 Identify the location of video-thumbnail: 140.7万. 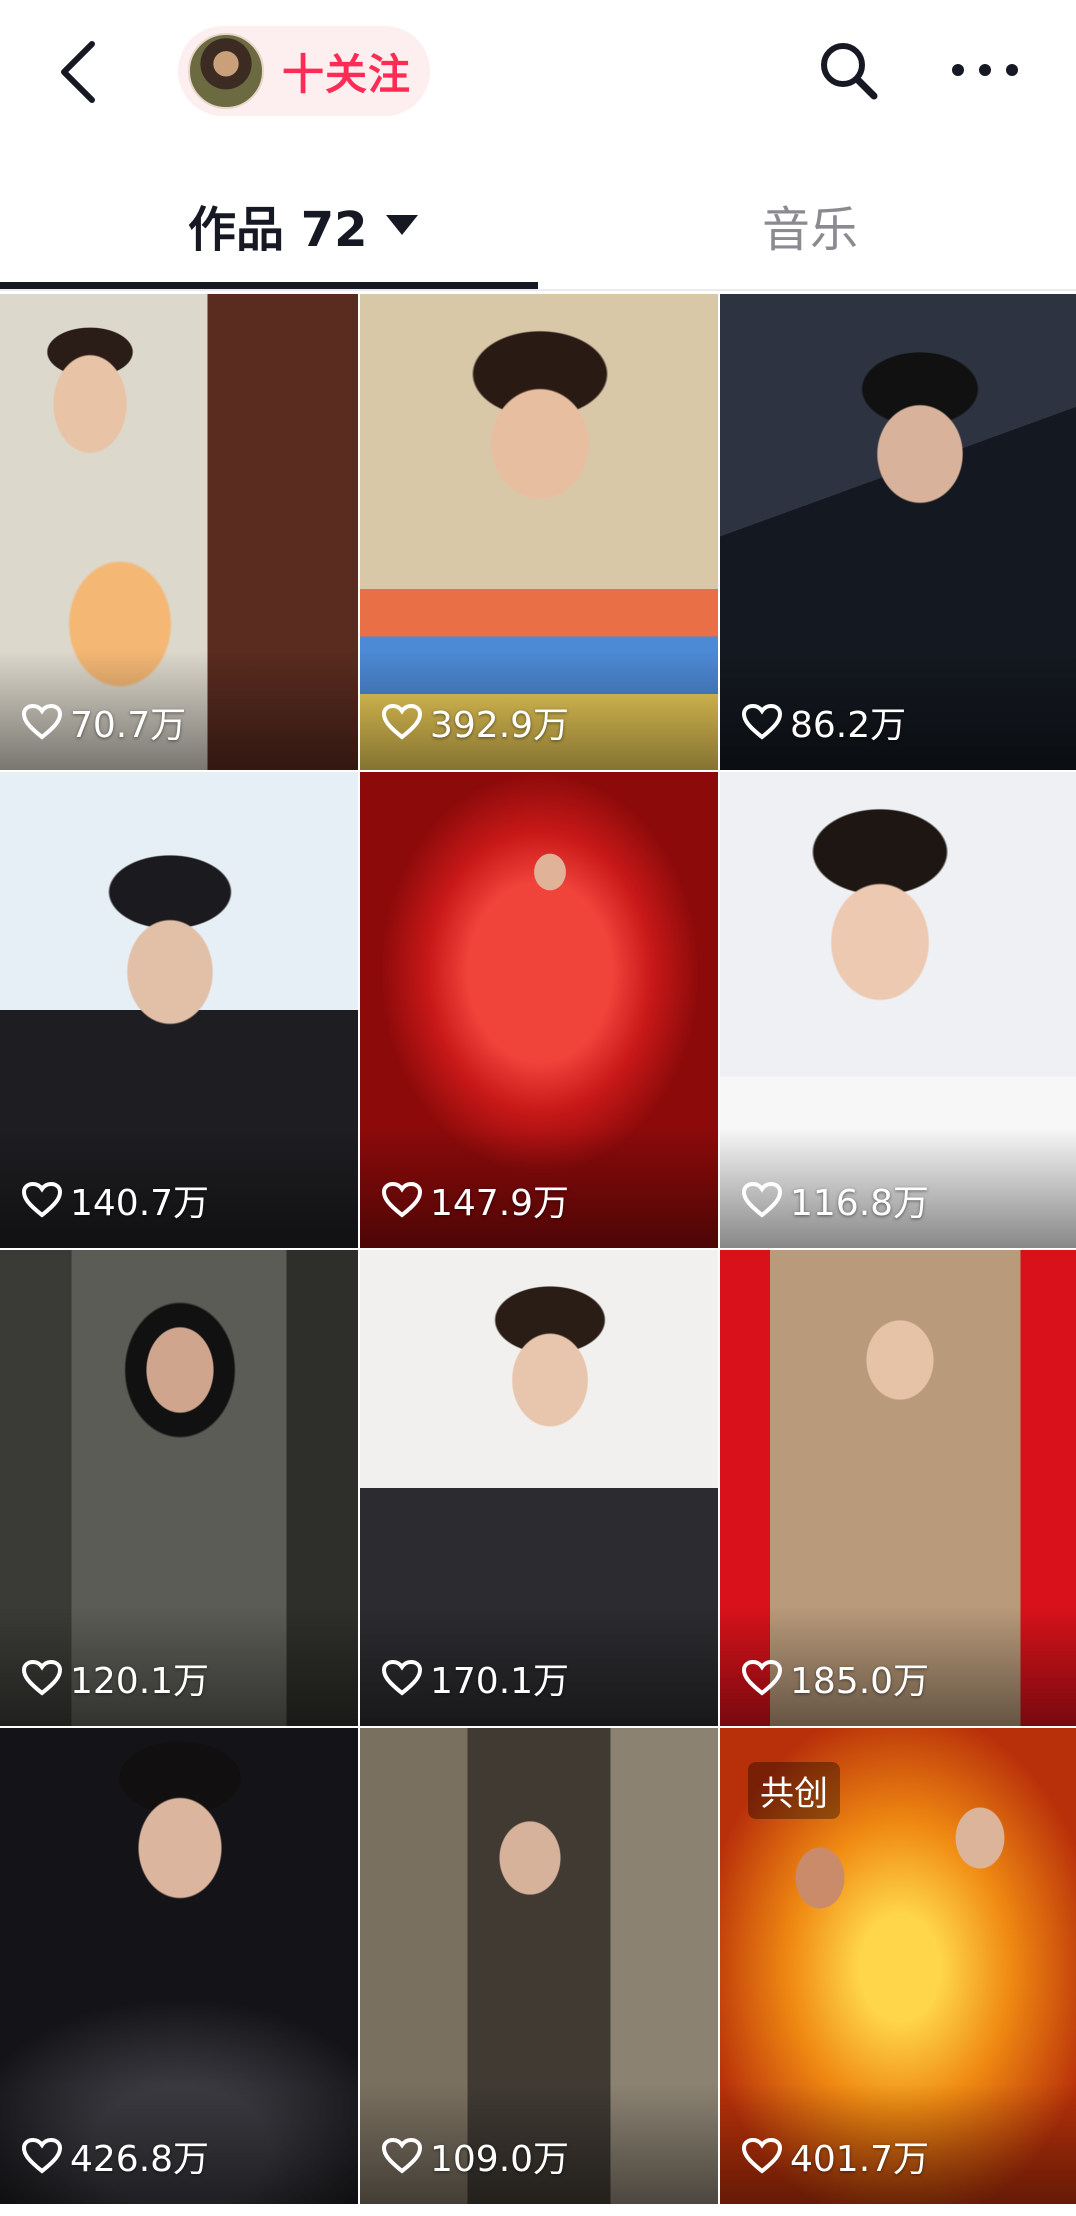
(179, 1010).